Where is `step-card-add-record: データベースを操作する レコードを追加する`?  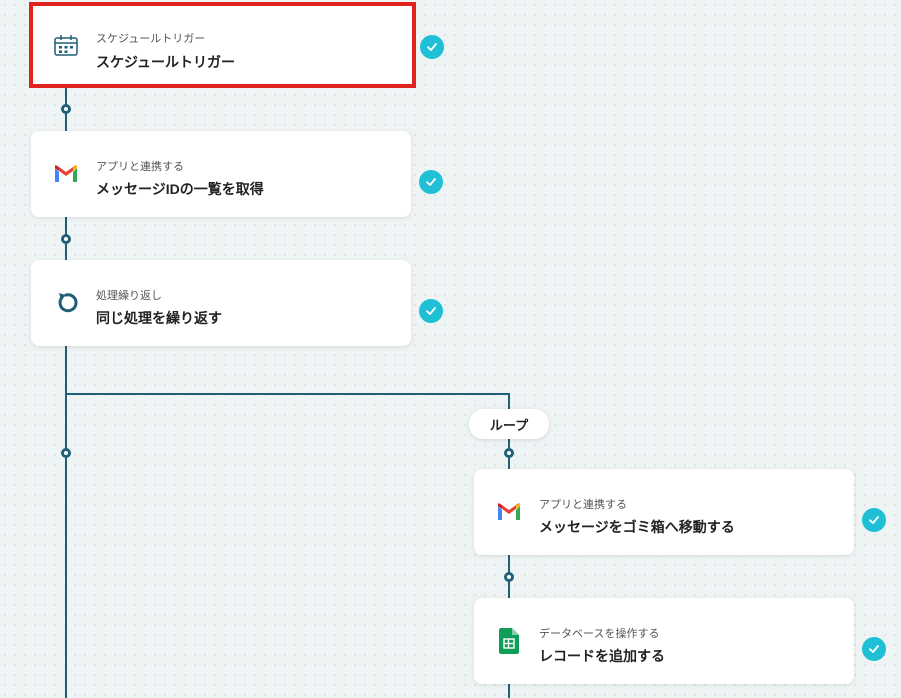
step-card-add-record: データベースを操作する レコードを追加する is located at coordinates (664, 641).